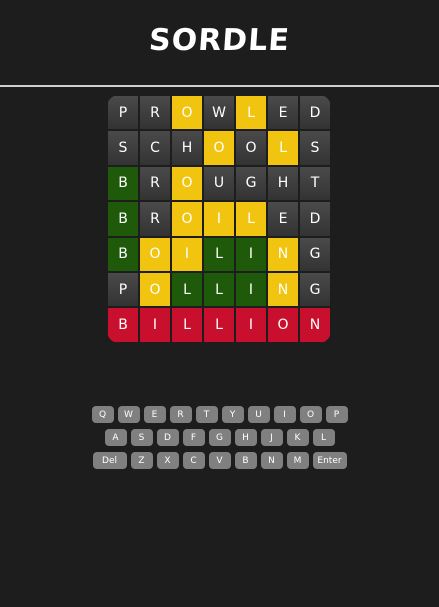 This screenshot has width=439, height=607. I want to click on key-t: T, so click(206, 414).